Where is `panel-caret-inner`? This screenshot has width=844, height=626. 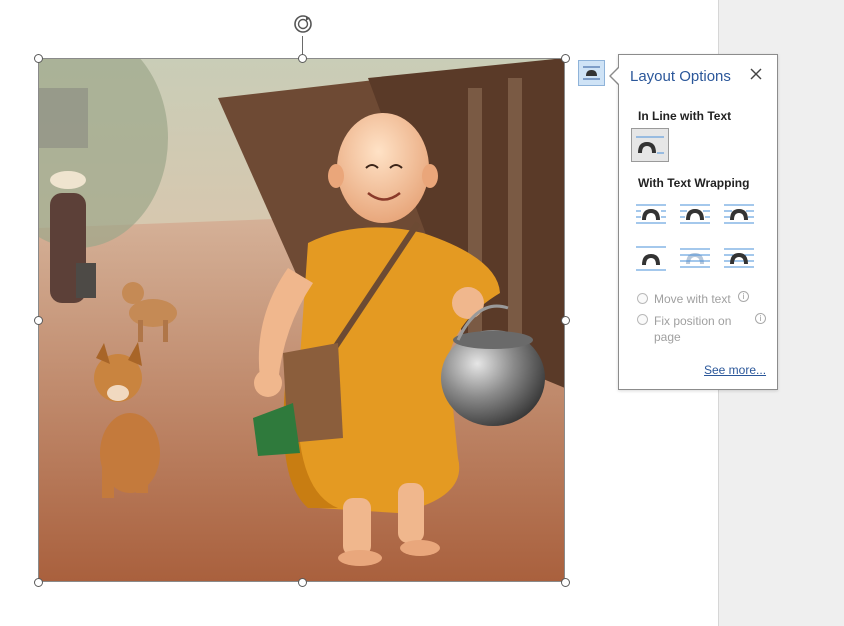 panel-caret-inner is located at coordinates (615, 76).